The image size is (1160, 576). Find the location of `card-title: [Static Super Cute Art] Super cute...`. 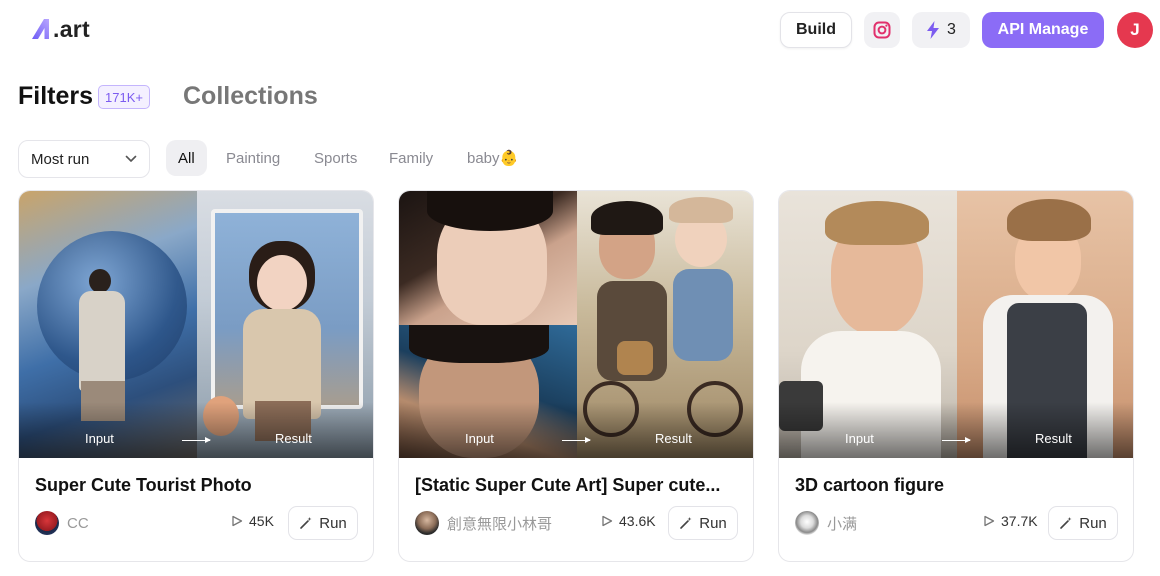

card-title: [Static Super Cute Art] Super cute... is located at coordinates (578, 485).